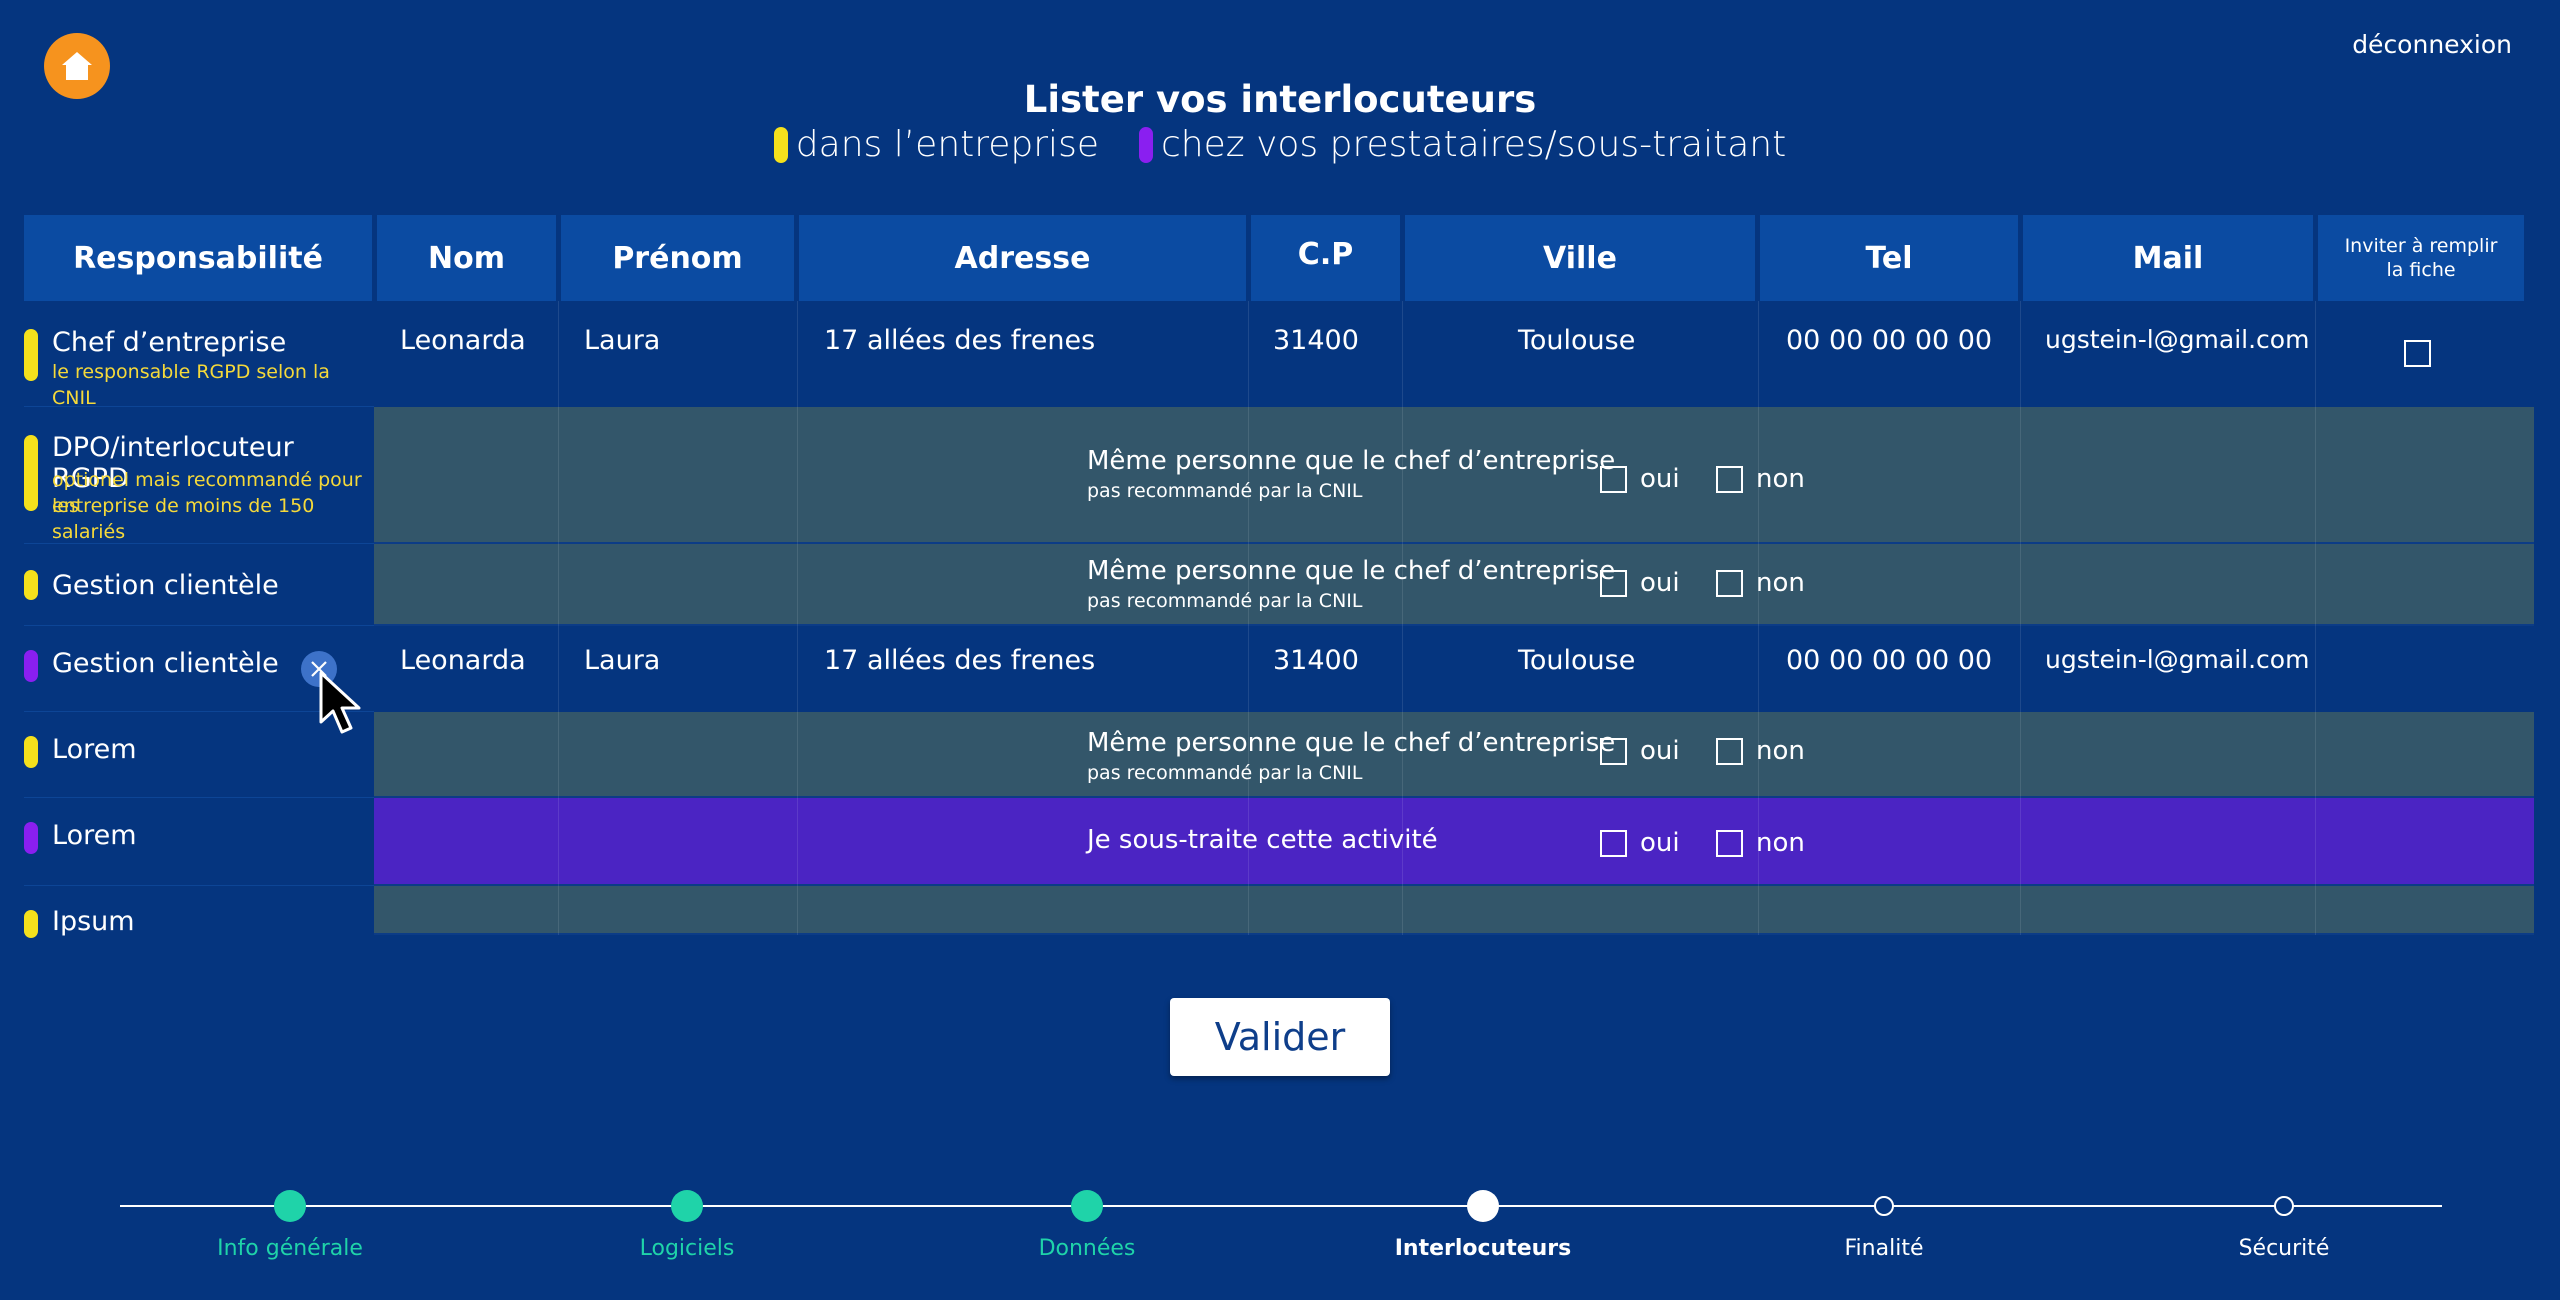 Image resolution: width=2560 pixels, height=1300 pixels. Describe the element at coordinates (1884, 1248) in the screenshot. I see `step-label-finalite: Finalité` at that location.